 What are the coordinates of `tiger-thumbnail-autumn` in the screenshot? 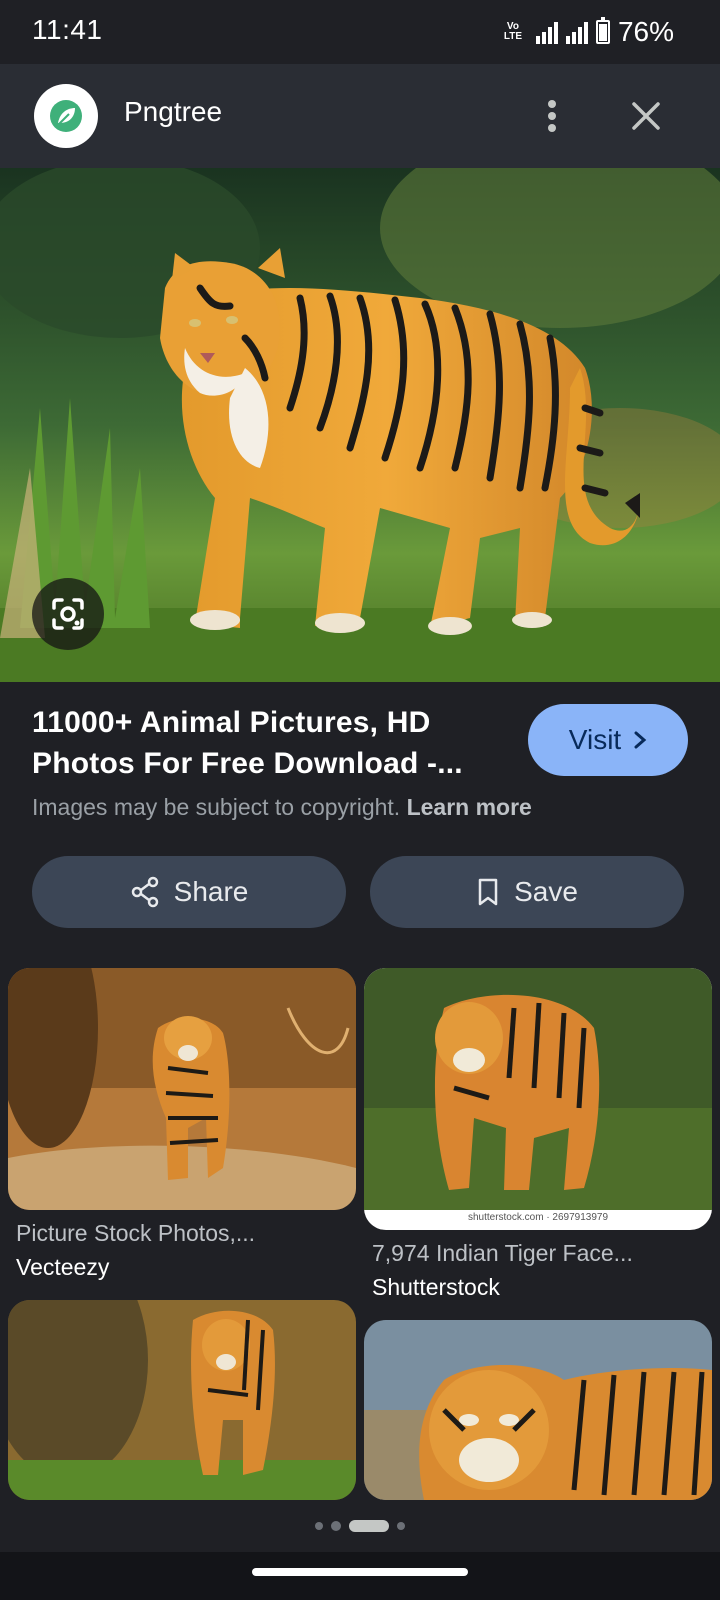 It's located at (182, 1089).